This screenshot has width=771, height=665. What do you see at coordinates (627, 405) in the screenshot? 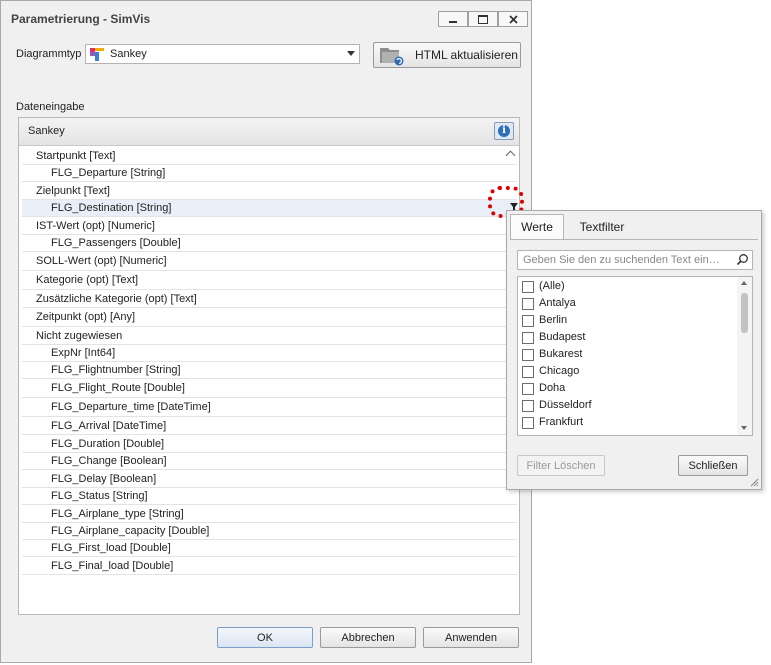
I see `filter-value-item: Düsseldorf` at bounding box center [627, 405].